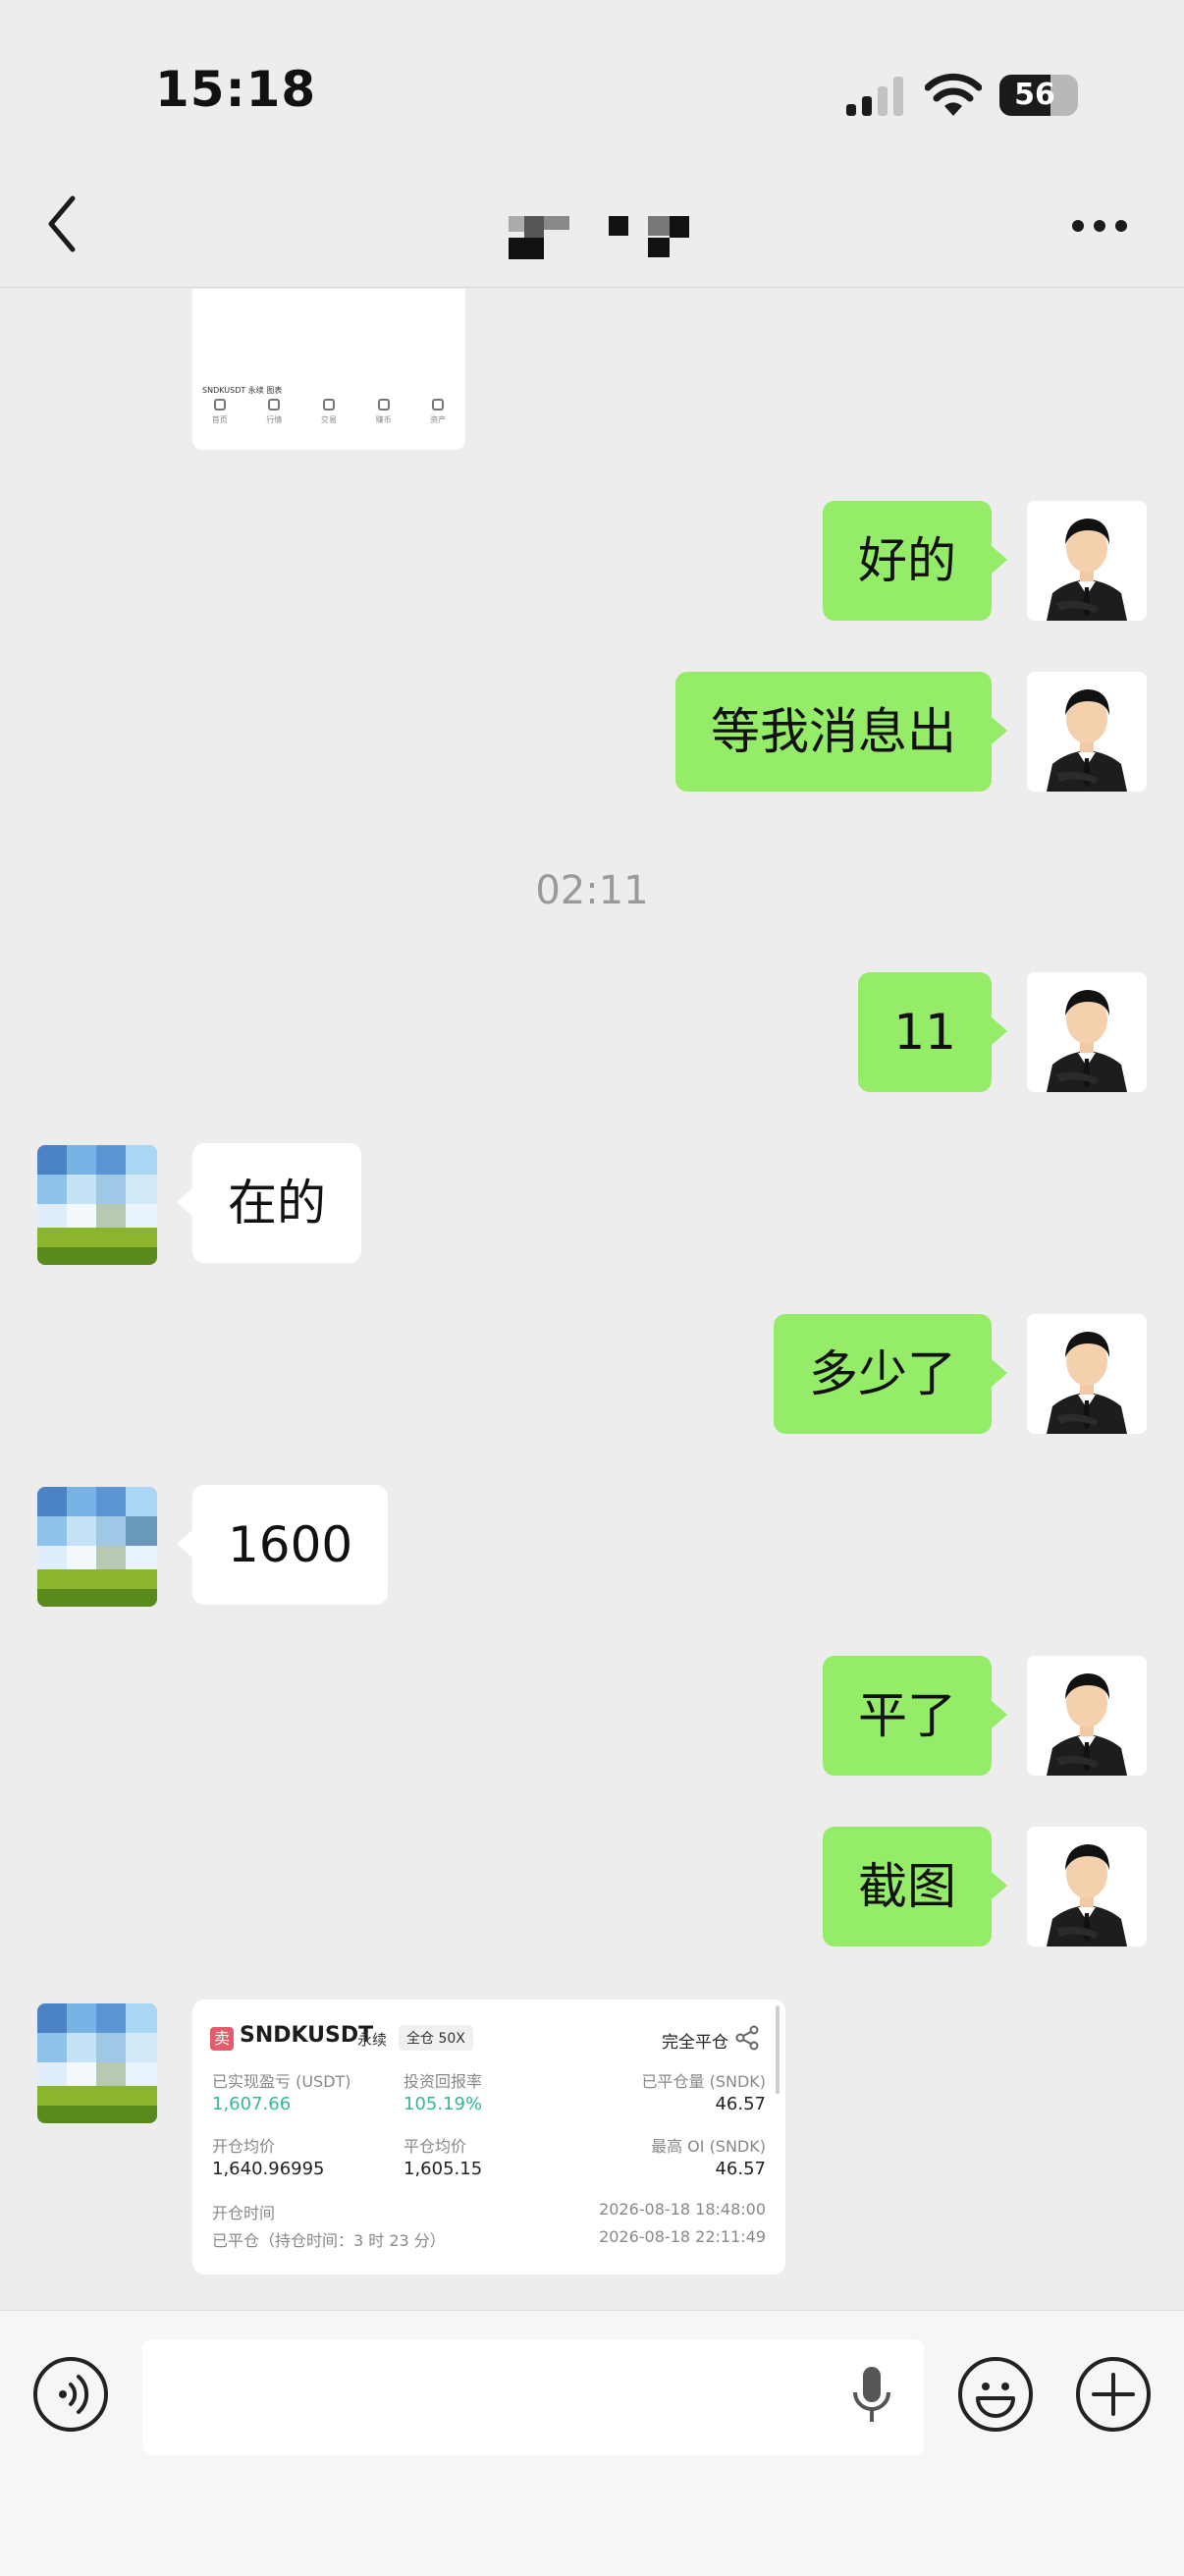 This screenshot has width=1184, height=2576. What do you see at coordinates (833, 731) in the screenshot?
I see `message-text: 等我消息出` at bounding box center [833, 731].